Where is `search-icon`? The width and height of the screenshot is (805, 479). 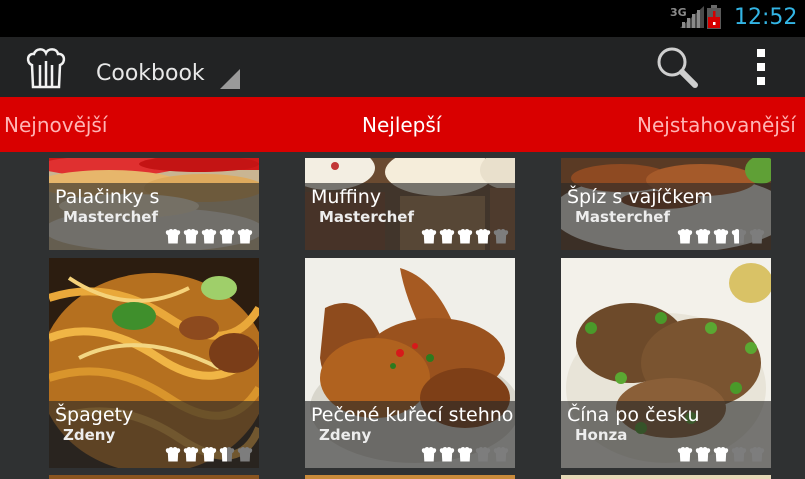
search-icon is located at coordinates (677, 67).